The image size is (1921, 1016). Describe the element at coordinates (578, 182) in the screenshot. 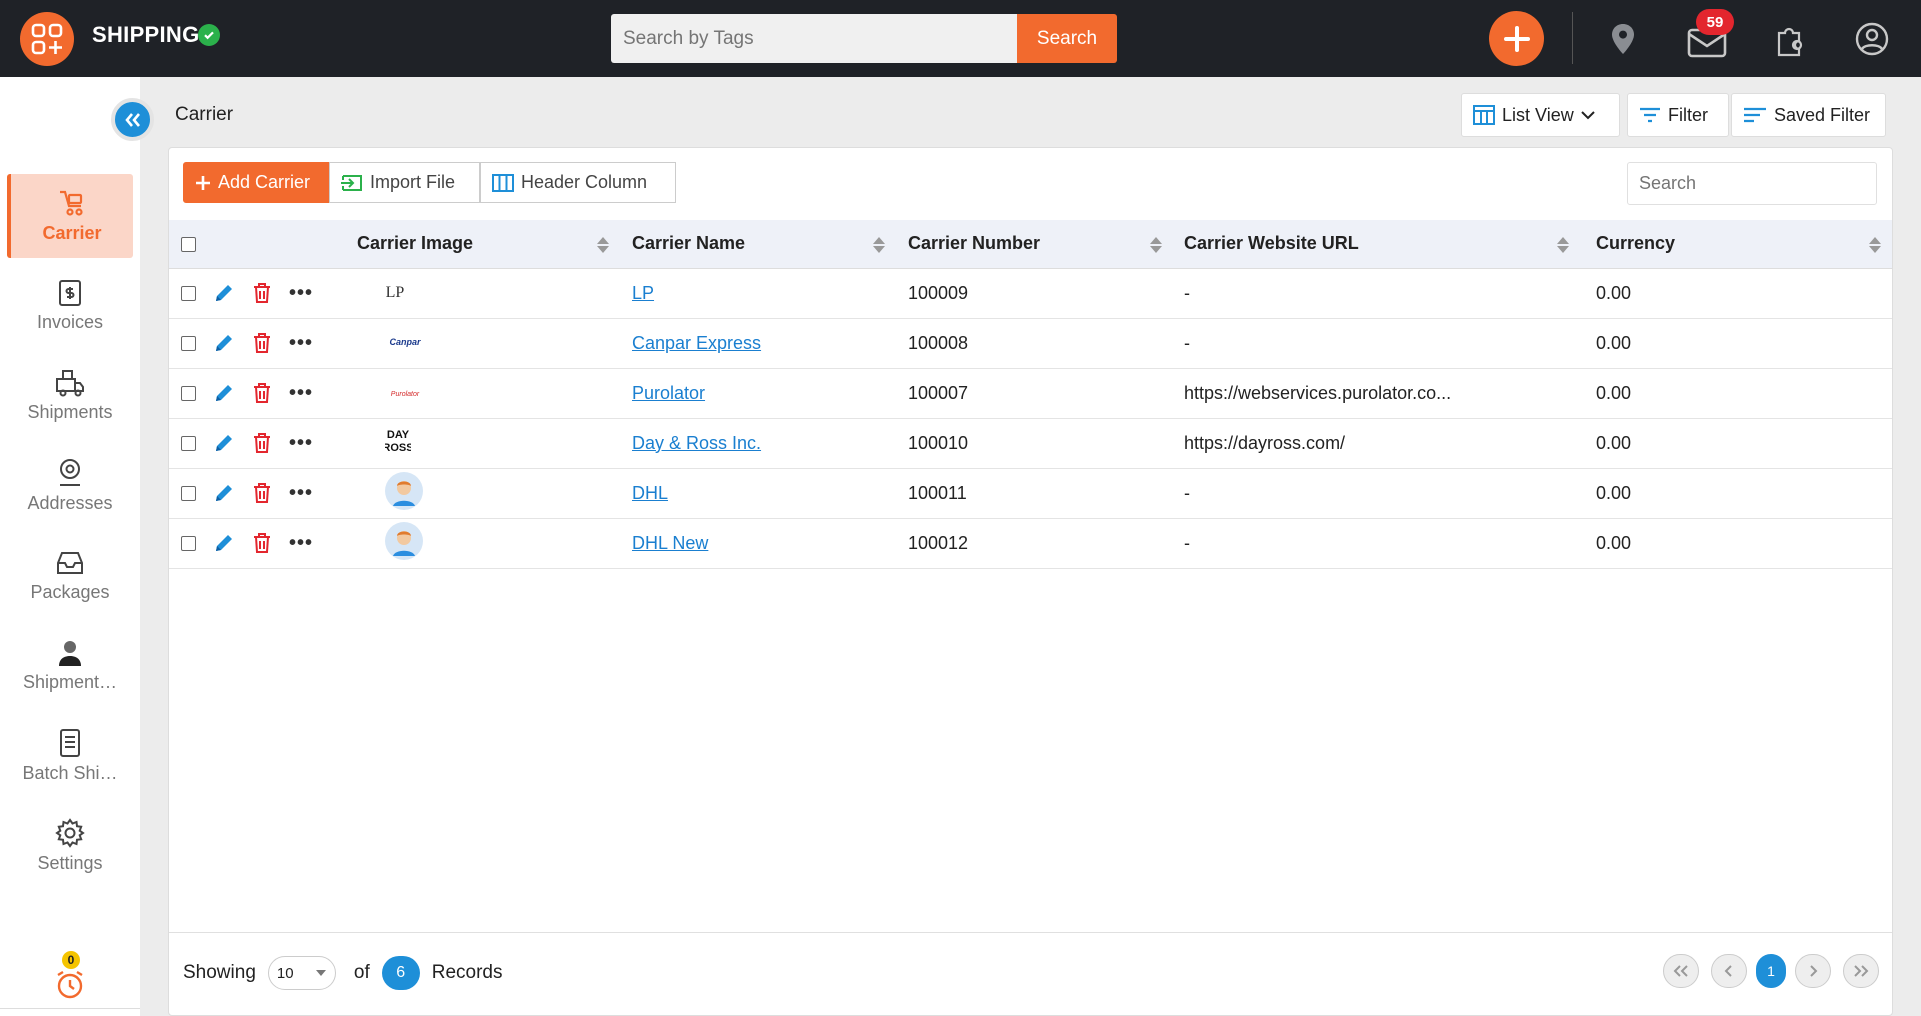

I see `header-column-button: Header Column` at that location.